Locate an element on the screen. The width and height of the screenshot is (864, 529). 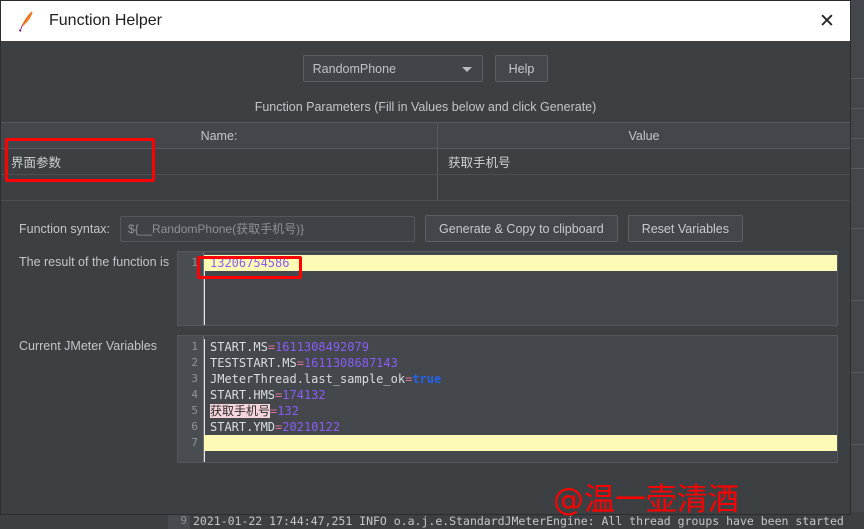
variable-line: JMeterThread.last_sample_ok=true is located at coordinates (520, 379).